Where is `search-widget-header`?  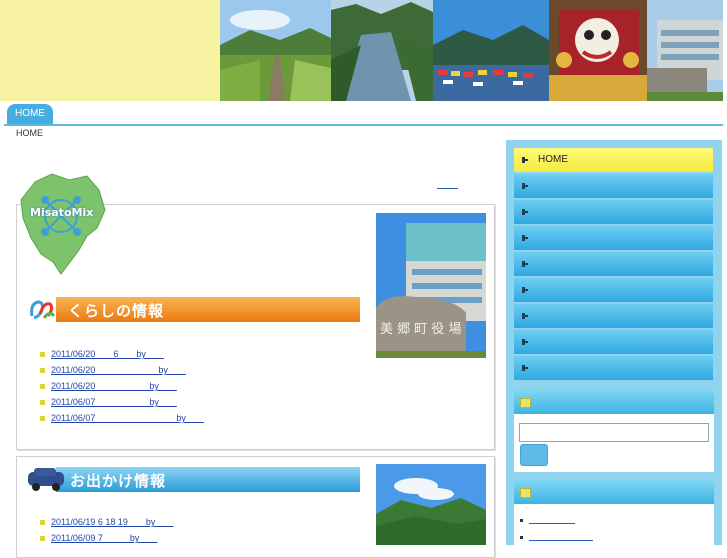 search-widget-header is located at coordinates (614, 402).